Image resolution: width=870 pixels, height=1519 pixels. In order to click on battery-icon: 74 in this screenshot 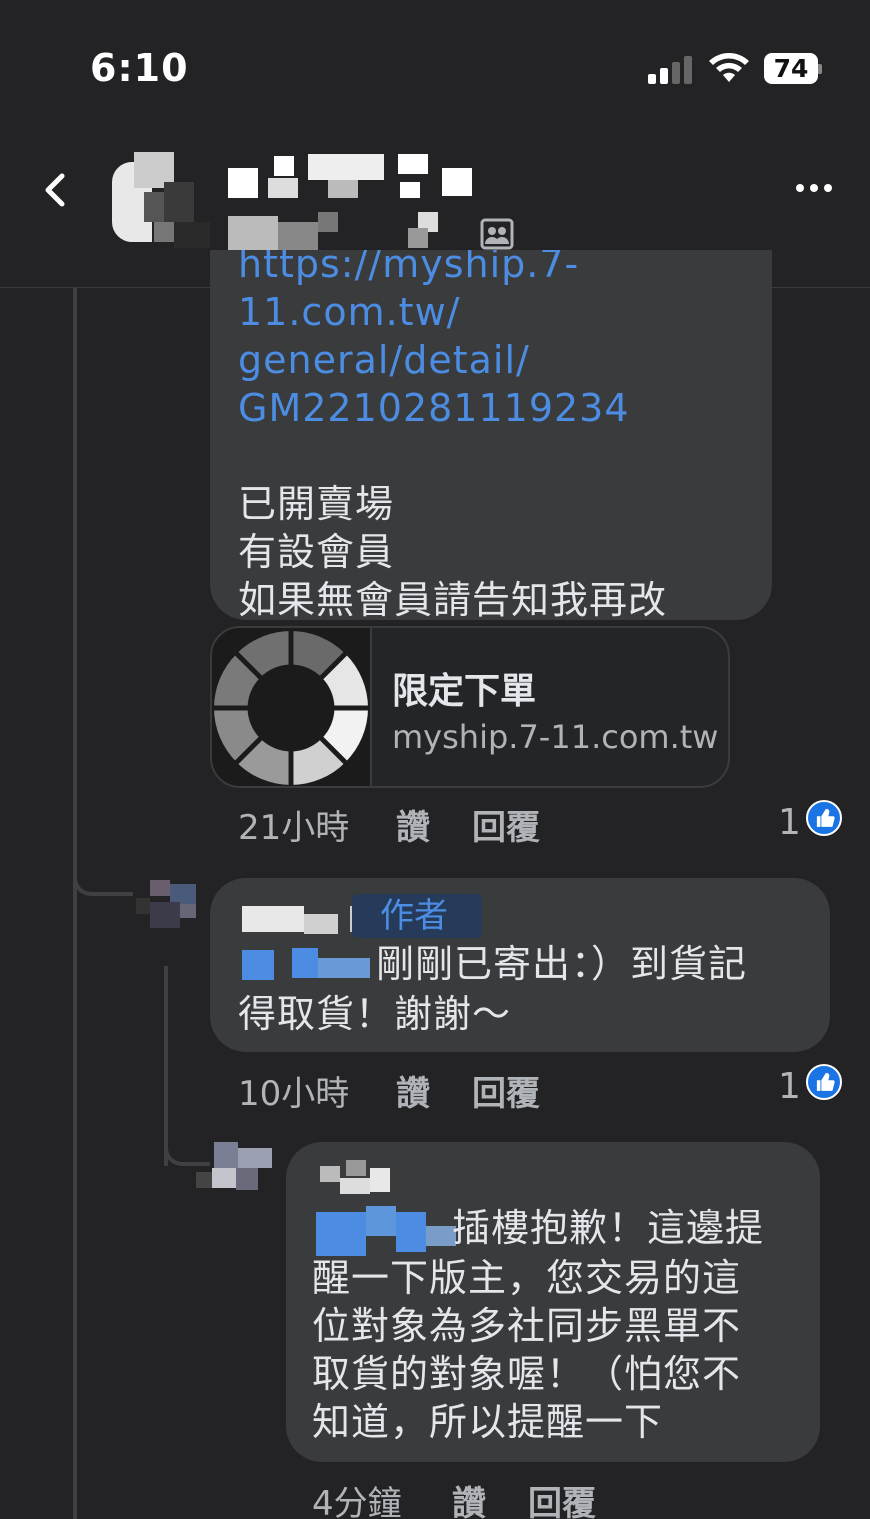, I will do `click(793, 68)`.